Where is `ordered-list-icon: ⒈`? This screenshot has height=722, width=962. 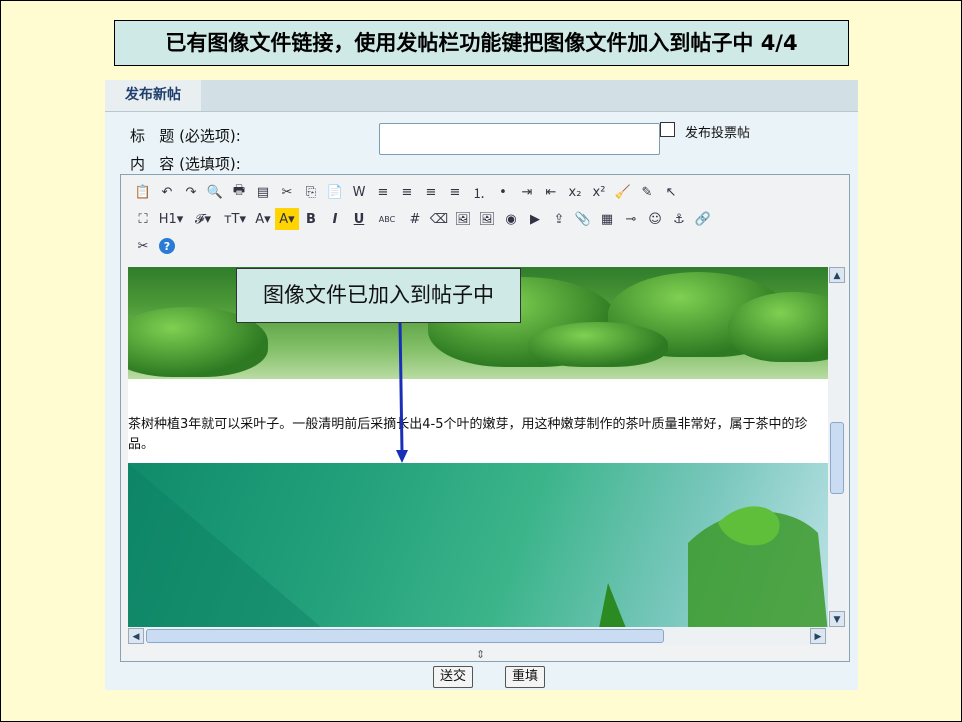
ordered-list-icon: ⒈ is located at coordinates (479, 192).